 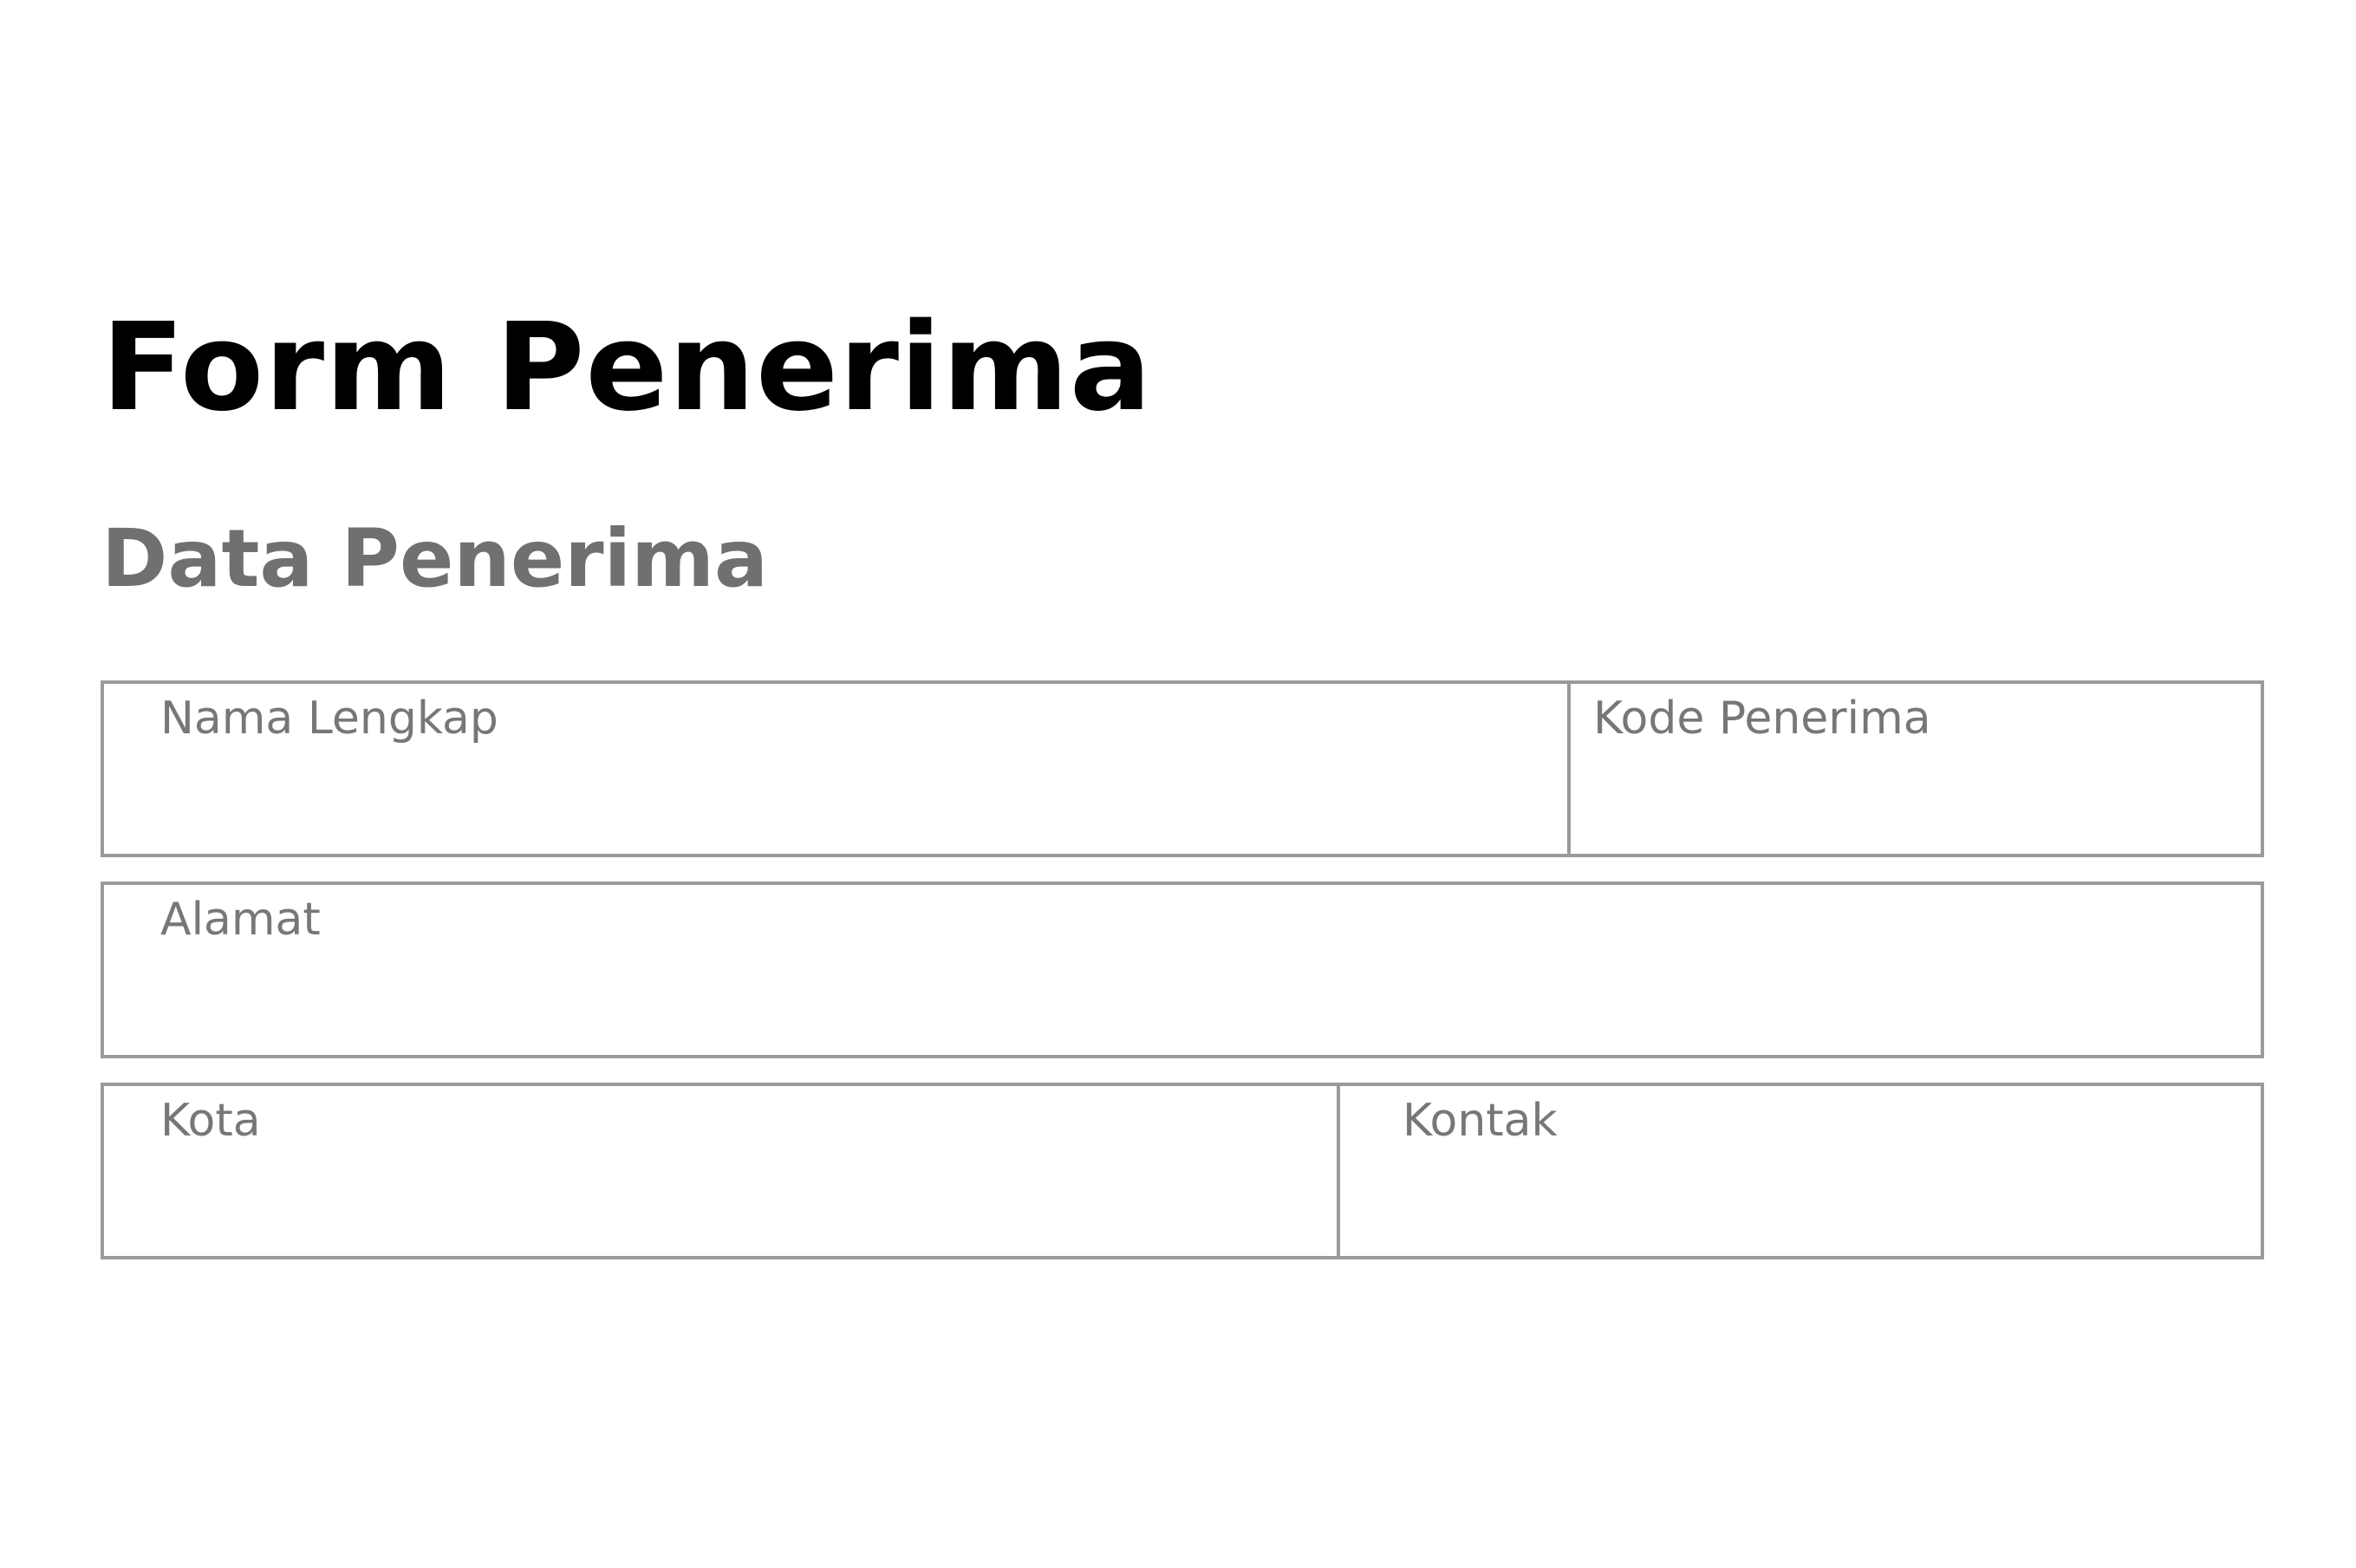 I want to click on kontak-label: Kontak, so click(x=1480, y=1121).